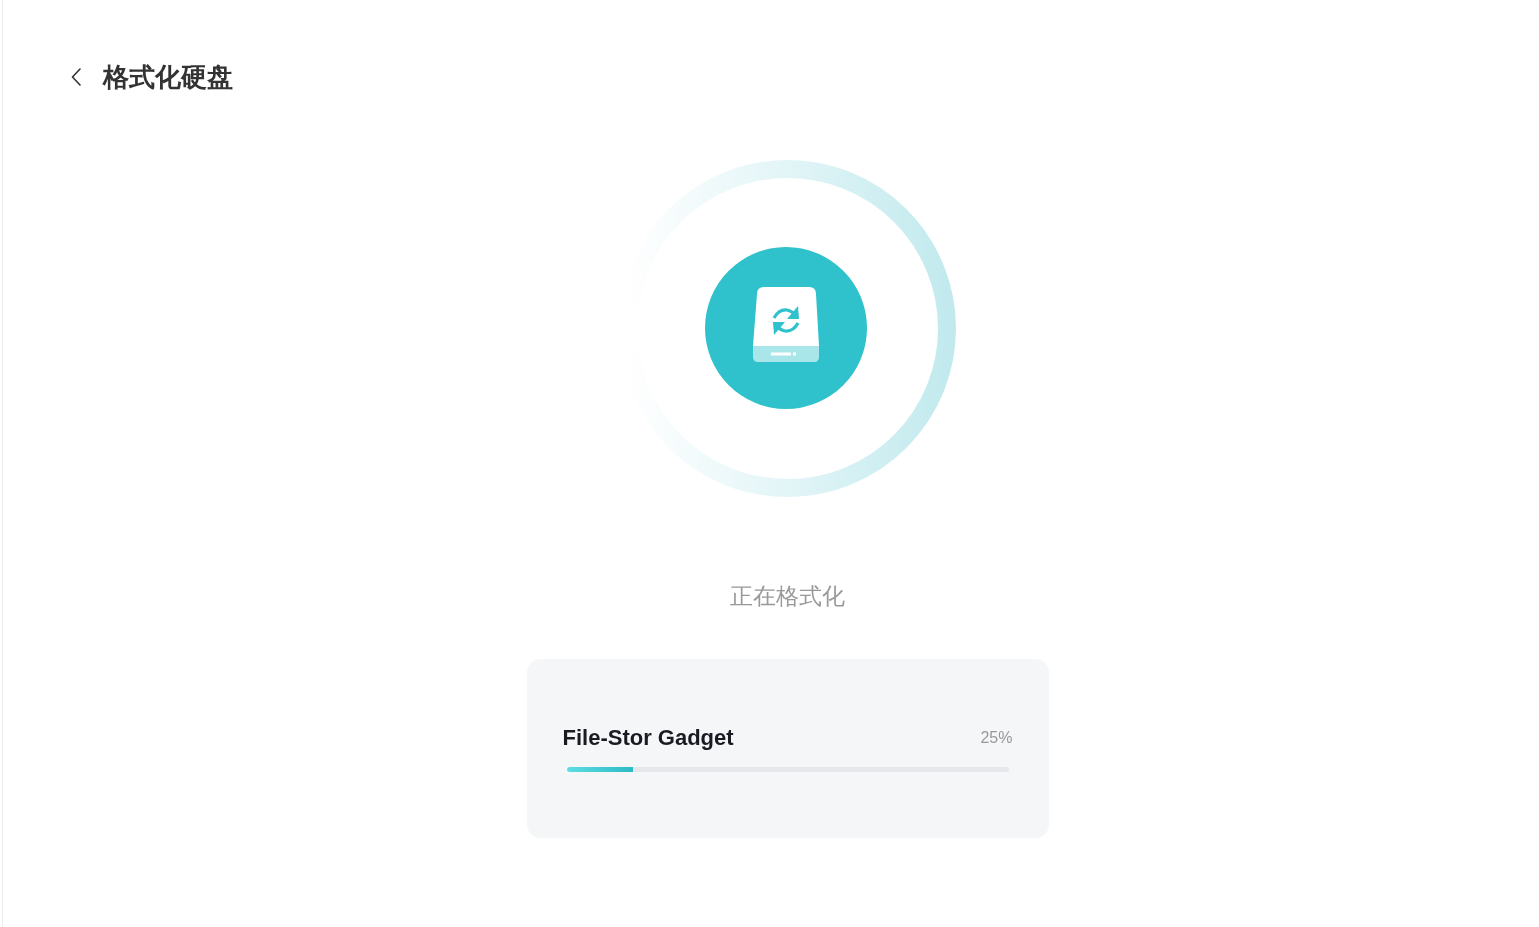 This screenshot has height=927, width=1539. Describe the element at coordinates (996, 738) in the screenshot. I see `progress-percent: 25%` at that location.